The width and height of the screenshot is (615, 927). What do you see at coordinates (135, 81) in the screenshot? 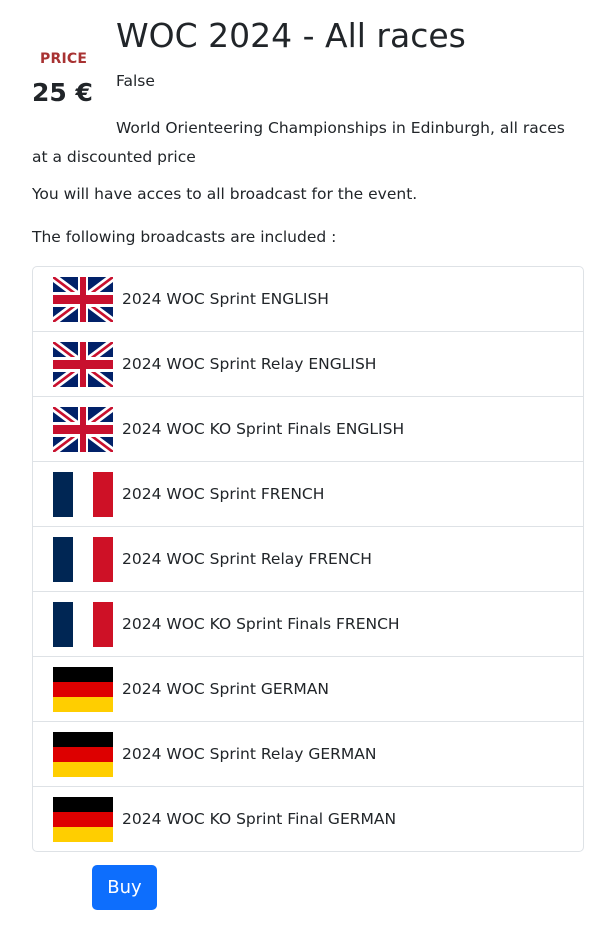
I see `status-text: False` at bounding box center [135, 81].